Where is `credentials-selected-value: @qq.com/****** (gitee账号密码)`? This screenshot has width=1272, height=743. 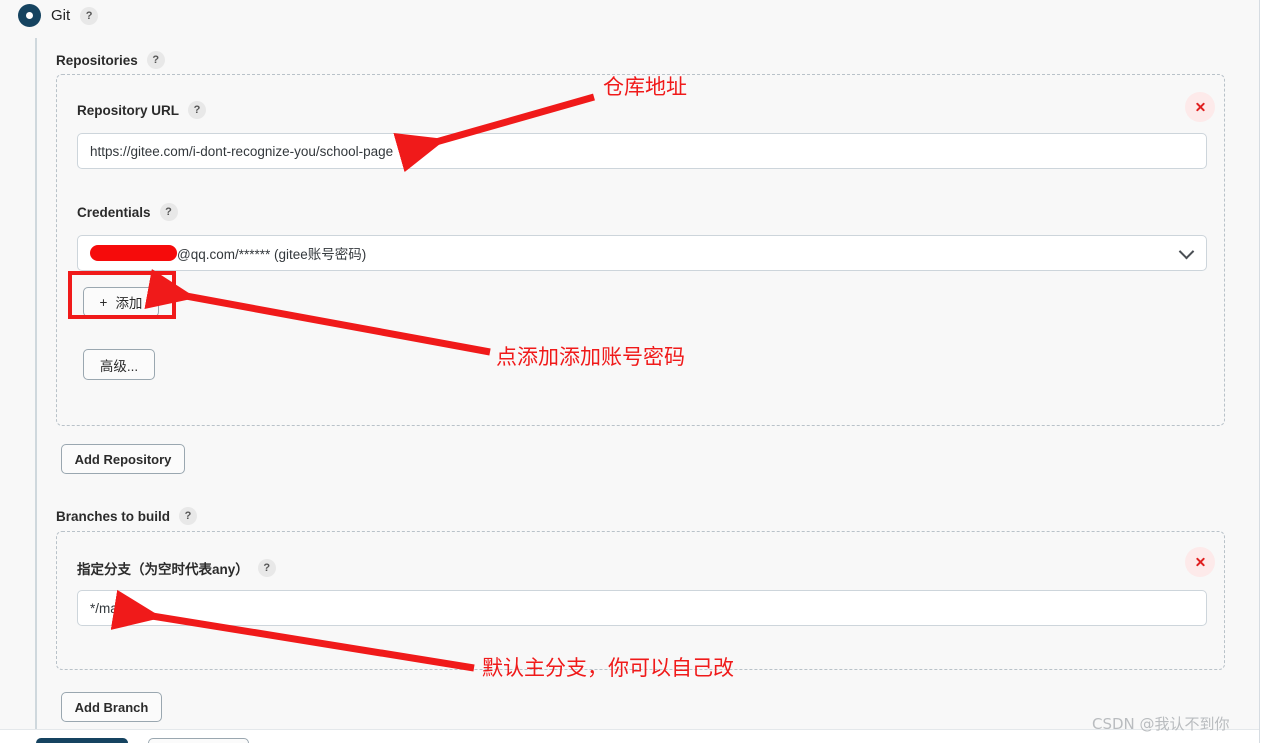 credentials-selected-value: @qq.com/****** (gitee账号密码) is located at coordinates (272, 254).